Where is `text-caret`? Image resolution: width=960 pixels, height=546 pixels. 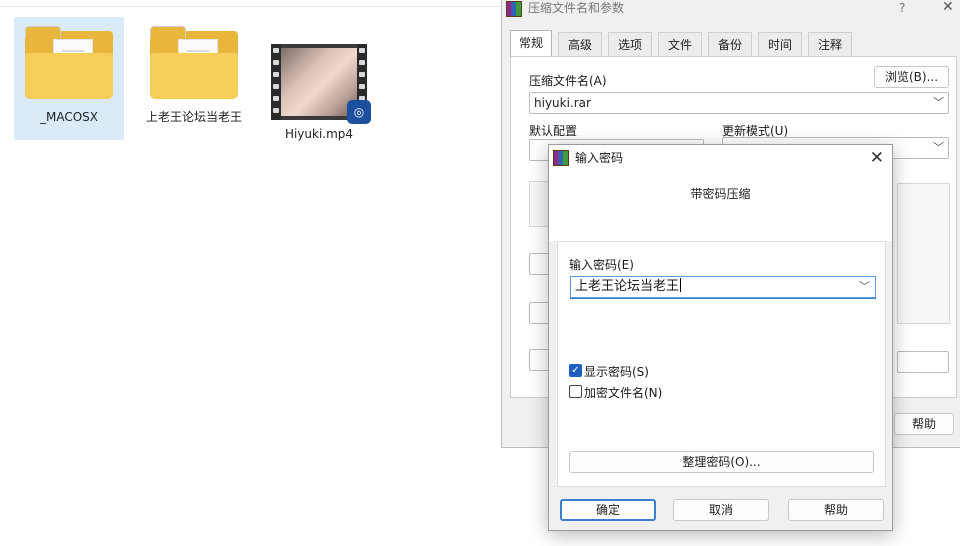
text-caret is located at coordinates (681, 285).